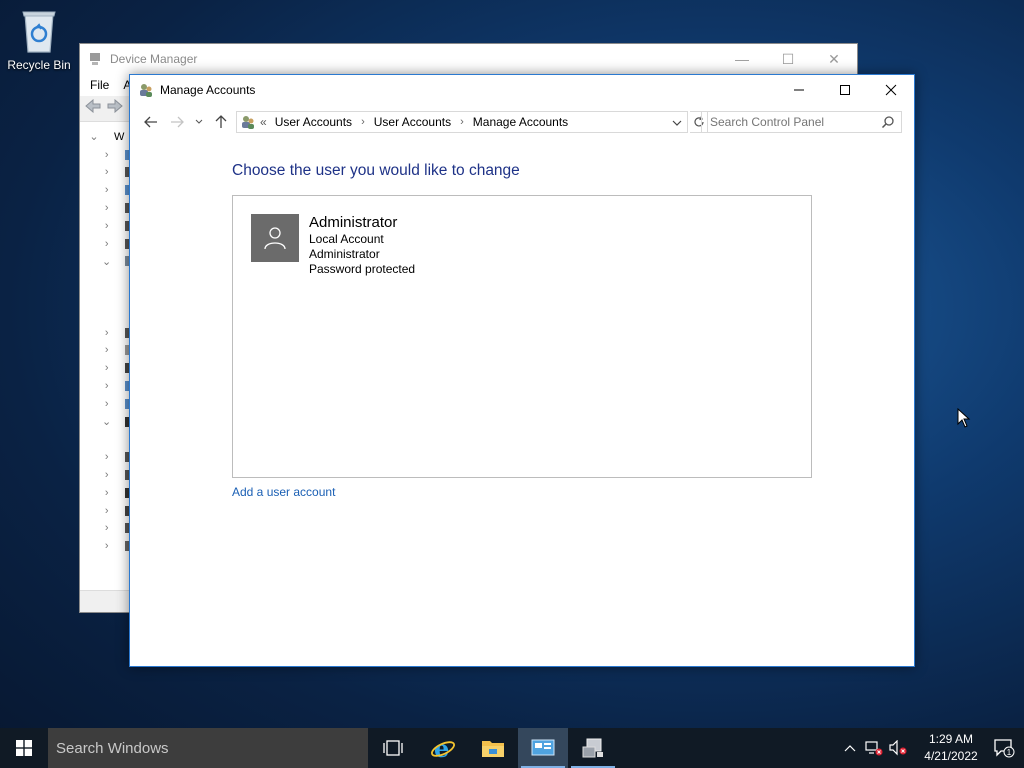 This screenshot has width=1024, height=768. I want to click on taskbar-search-placeholder: Search Windows, so click(112, 748).